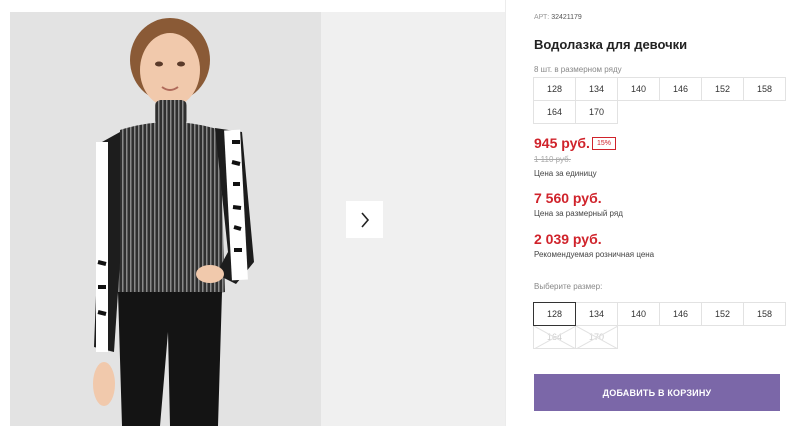 This screenshot has height=426, width=800. I want to click on old-price: 1 110 руб., so click(552, 159).